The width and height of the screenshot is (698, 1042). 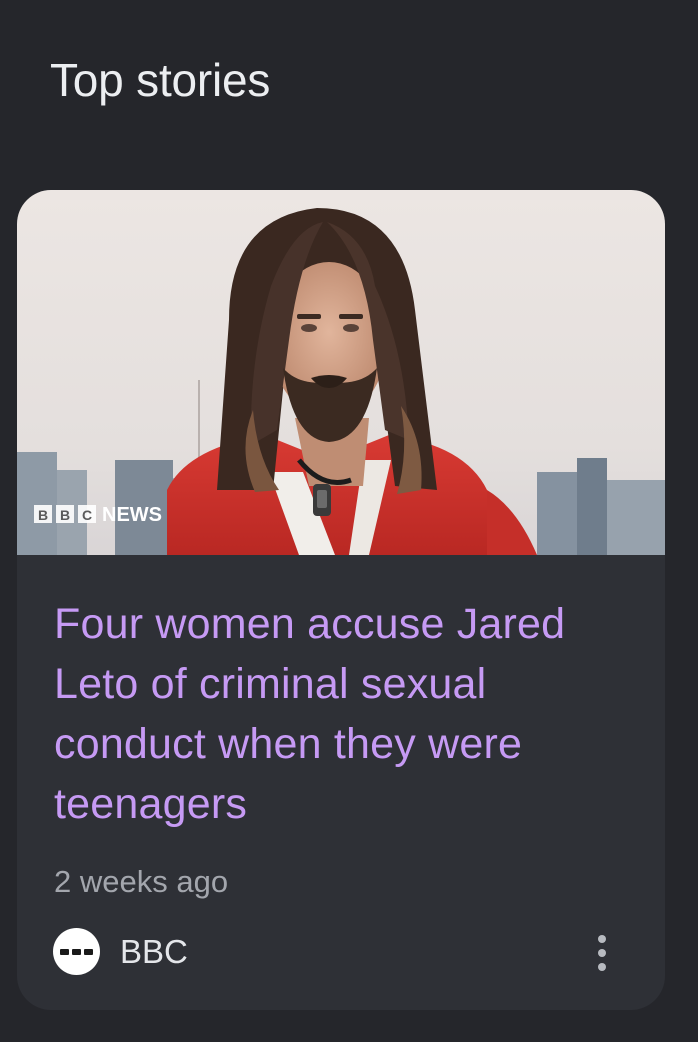 I want to click on story-timestamp: 2 weeks ago, so click(x=141, y=881).